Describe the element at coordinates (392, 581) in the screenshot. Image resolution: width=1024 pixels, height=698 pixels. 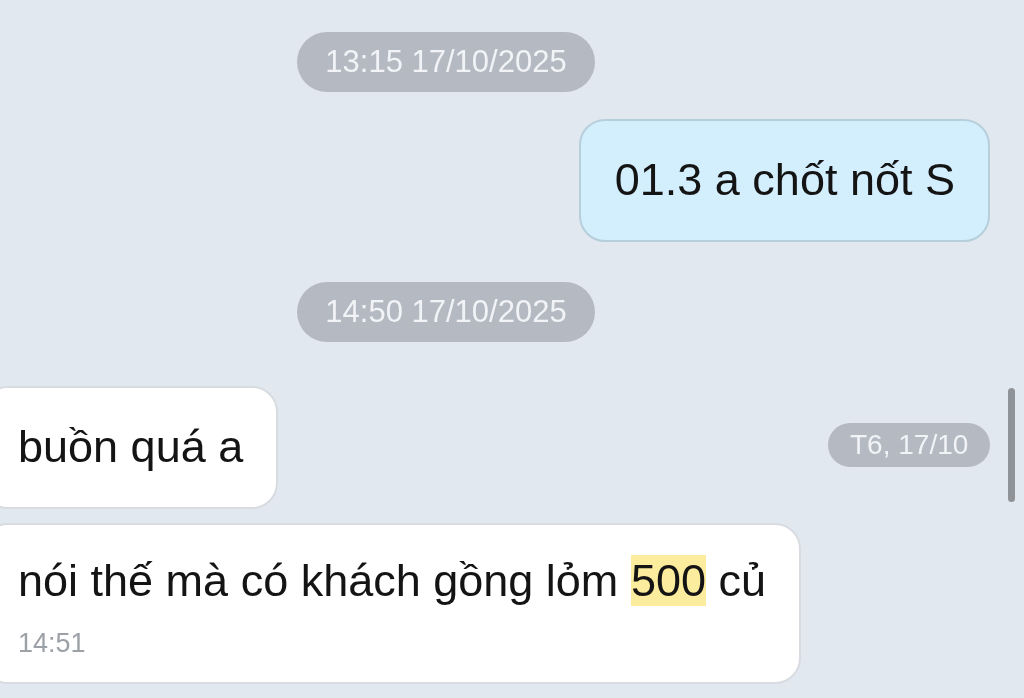
I see `message-text: nói thế mà có khách gồng lỏm 500 củ` at that location.